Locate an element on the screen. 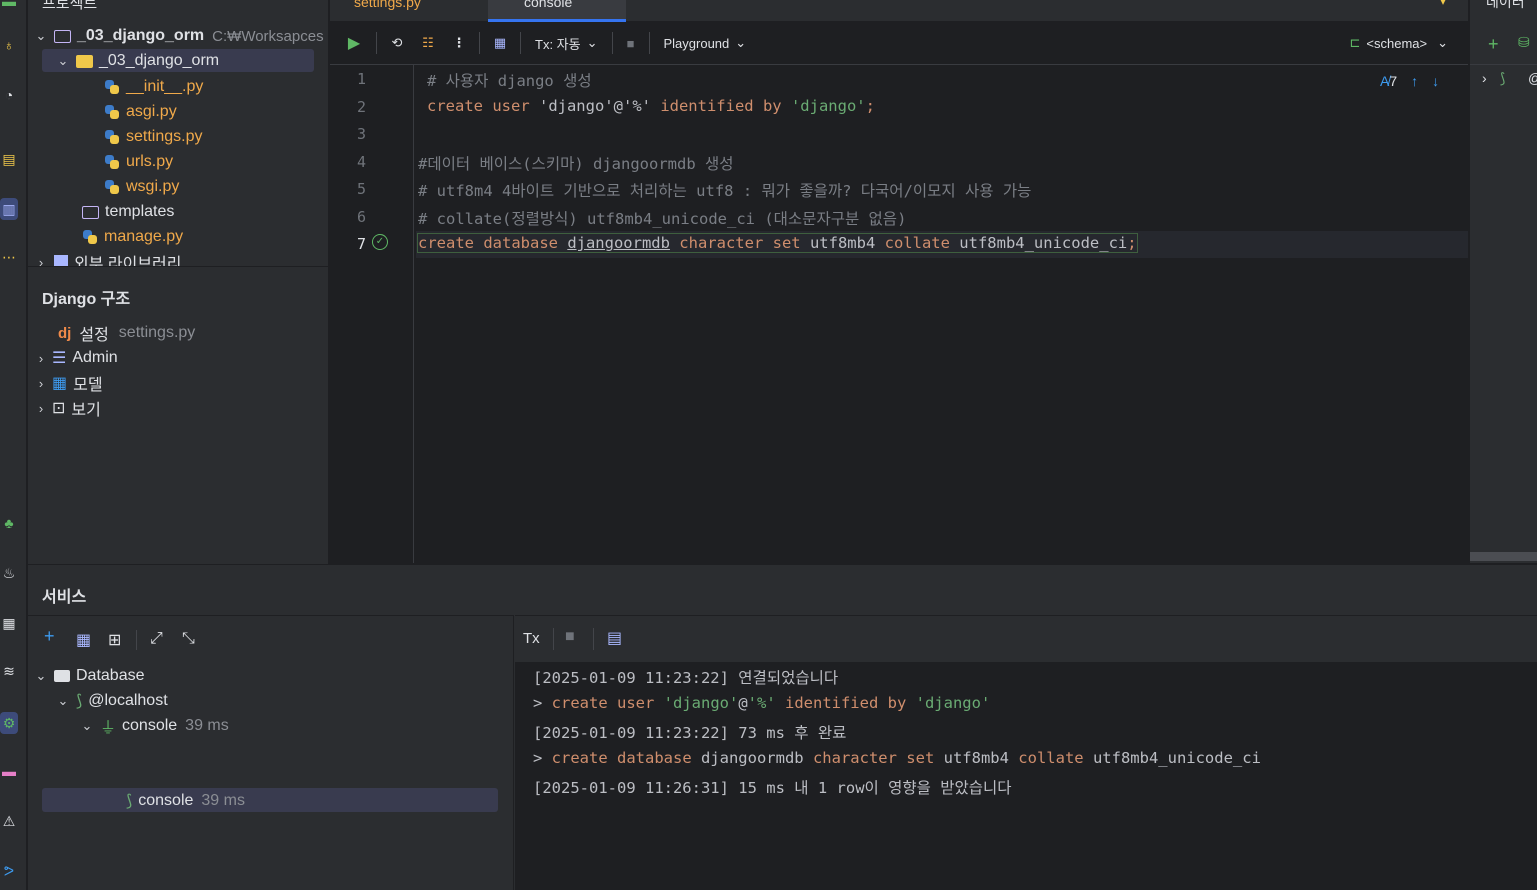  run-button: ▶ is located at coordinates (354, 43).